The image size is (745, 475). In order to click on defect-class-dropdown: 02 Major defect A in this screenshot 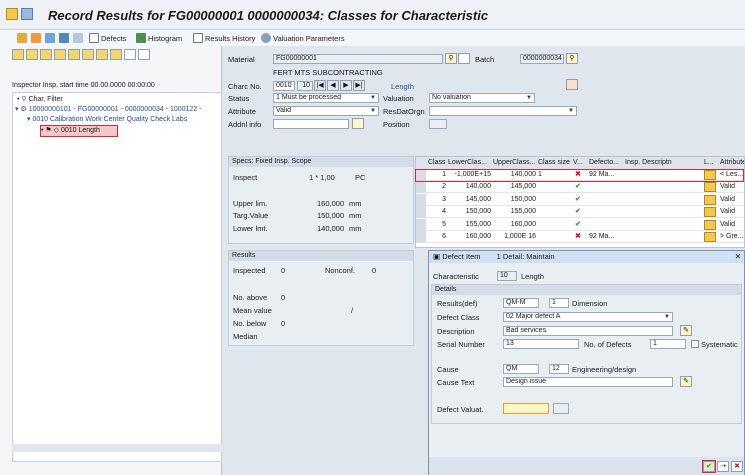, I will do `click(588, 317)`.